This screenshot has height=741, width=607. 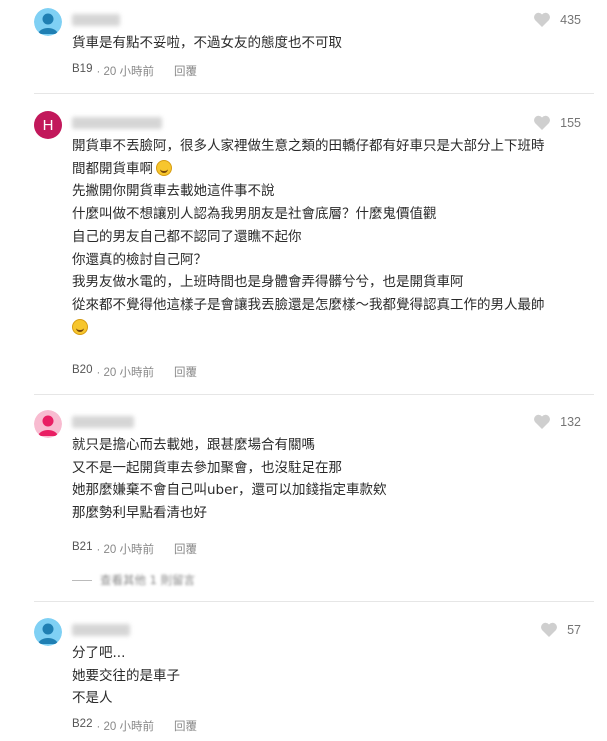 I want to click on comment-line: 什麼叫做不想讓別人認為我男朋友是社會底層？什麼鬼價值觀, so click(x=254, y=214).